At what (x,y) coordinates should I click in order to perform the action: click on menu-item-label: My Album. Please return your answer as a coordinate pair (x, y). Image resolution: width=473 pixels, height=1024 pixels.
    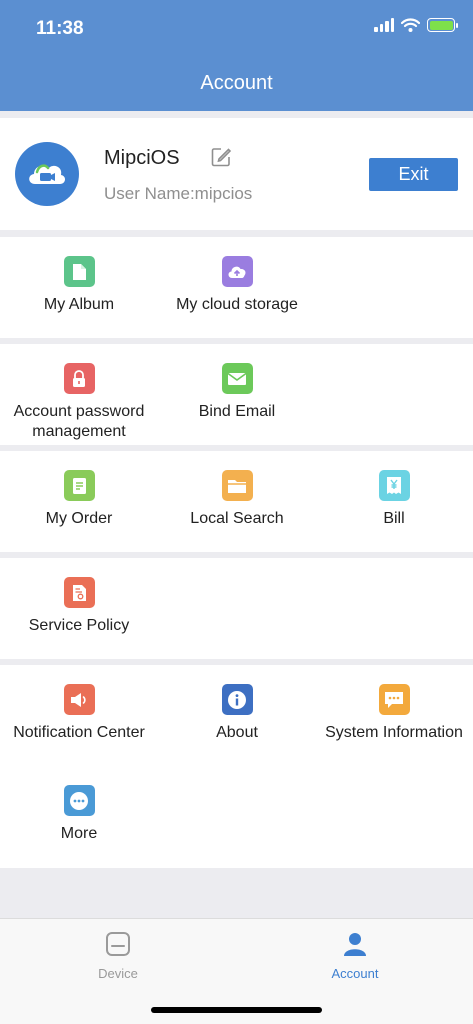
    Looking at the image, I should click on (79, 304).